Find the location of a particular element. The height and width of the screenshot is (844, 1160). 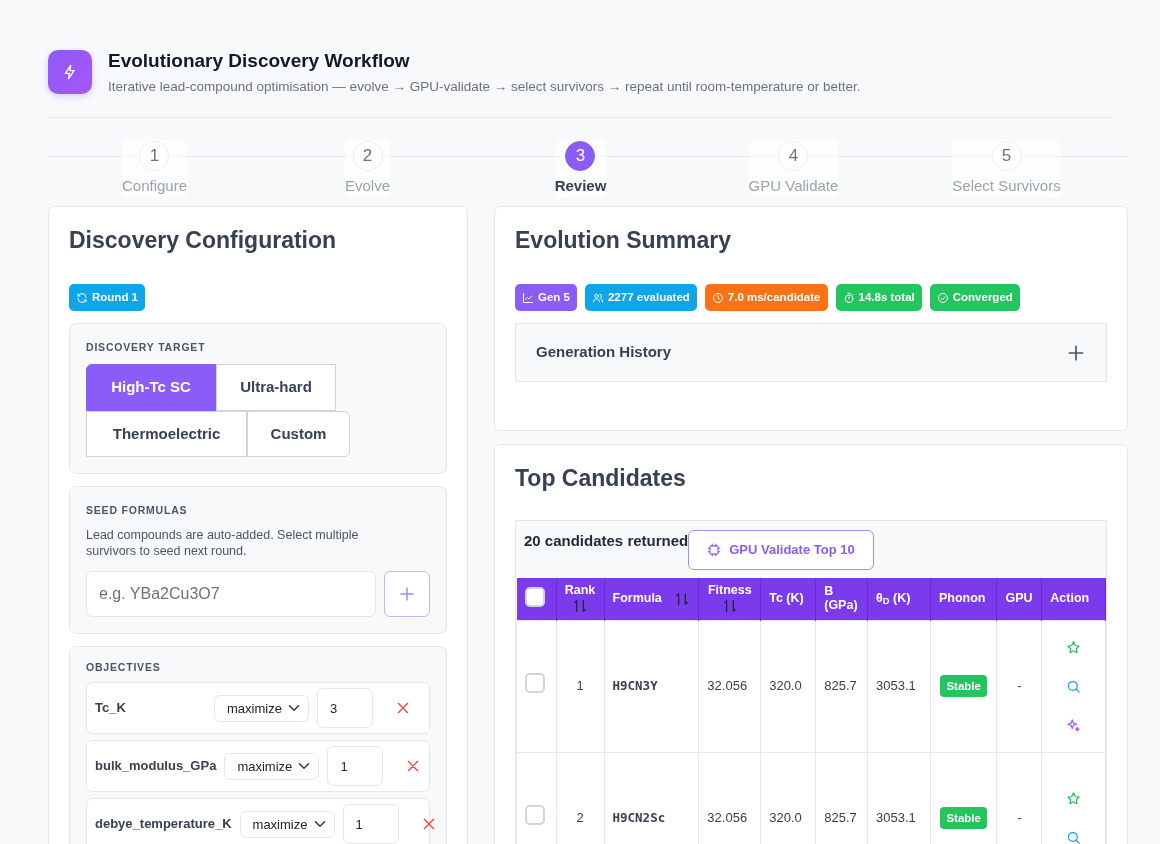

section-heading: DISCOVERY TARGET is located at coordinates (146, 348).